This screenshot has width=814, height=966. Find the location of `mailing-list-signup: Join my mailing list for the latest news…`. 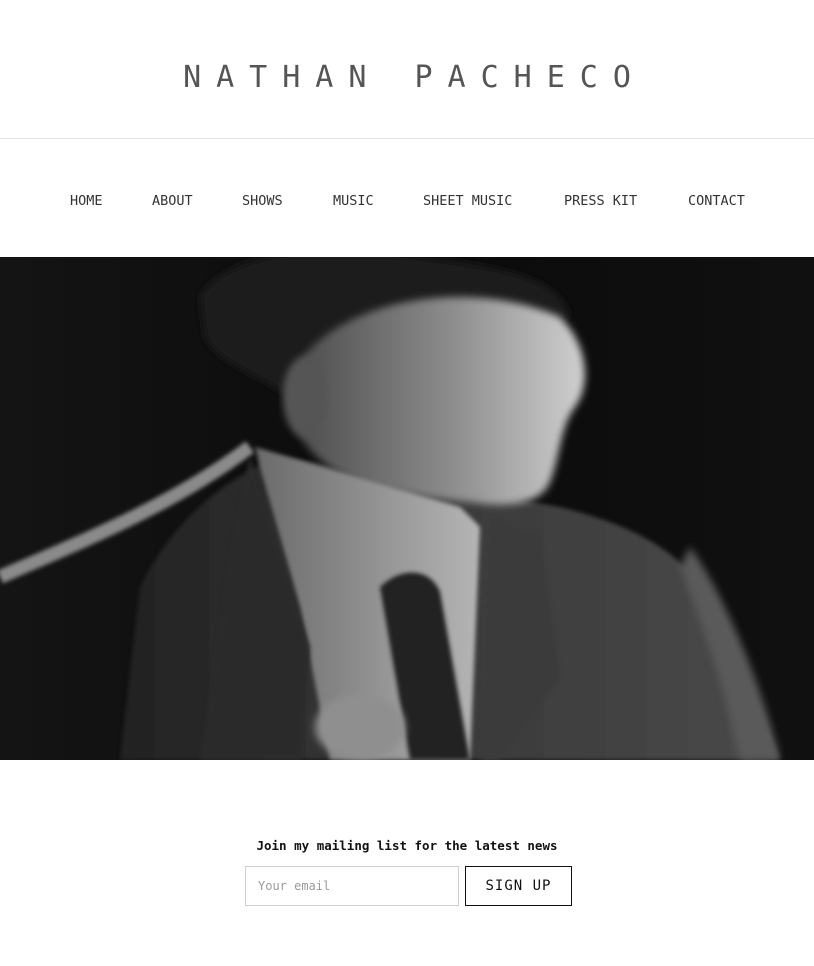

mailing-list-signup: Join my mailing list for the latest news… is located at coordinates (407, 878).